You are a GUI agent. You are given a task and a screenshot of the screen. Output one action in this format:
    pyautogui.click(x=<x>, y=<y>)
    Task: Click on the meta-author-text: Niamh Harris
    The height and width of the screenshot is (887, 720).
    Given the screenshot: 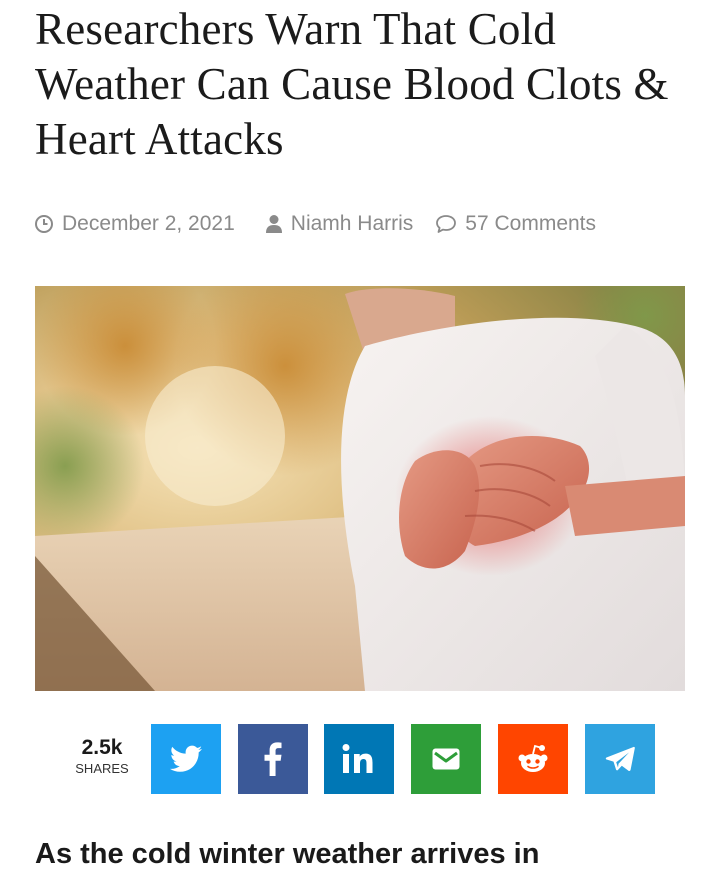 What is the action you would take?
    pyautogui.click(x=352, y=223)
    